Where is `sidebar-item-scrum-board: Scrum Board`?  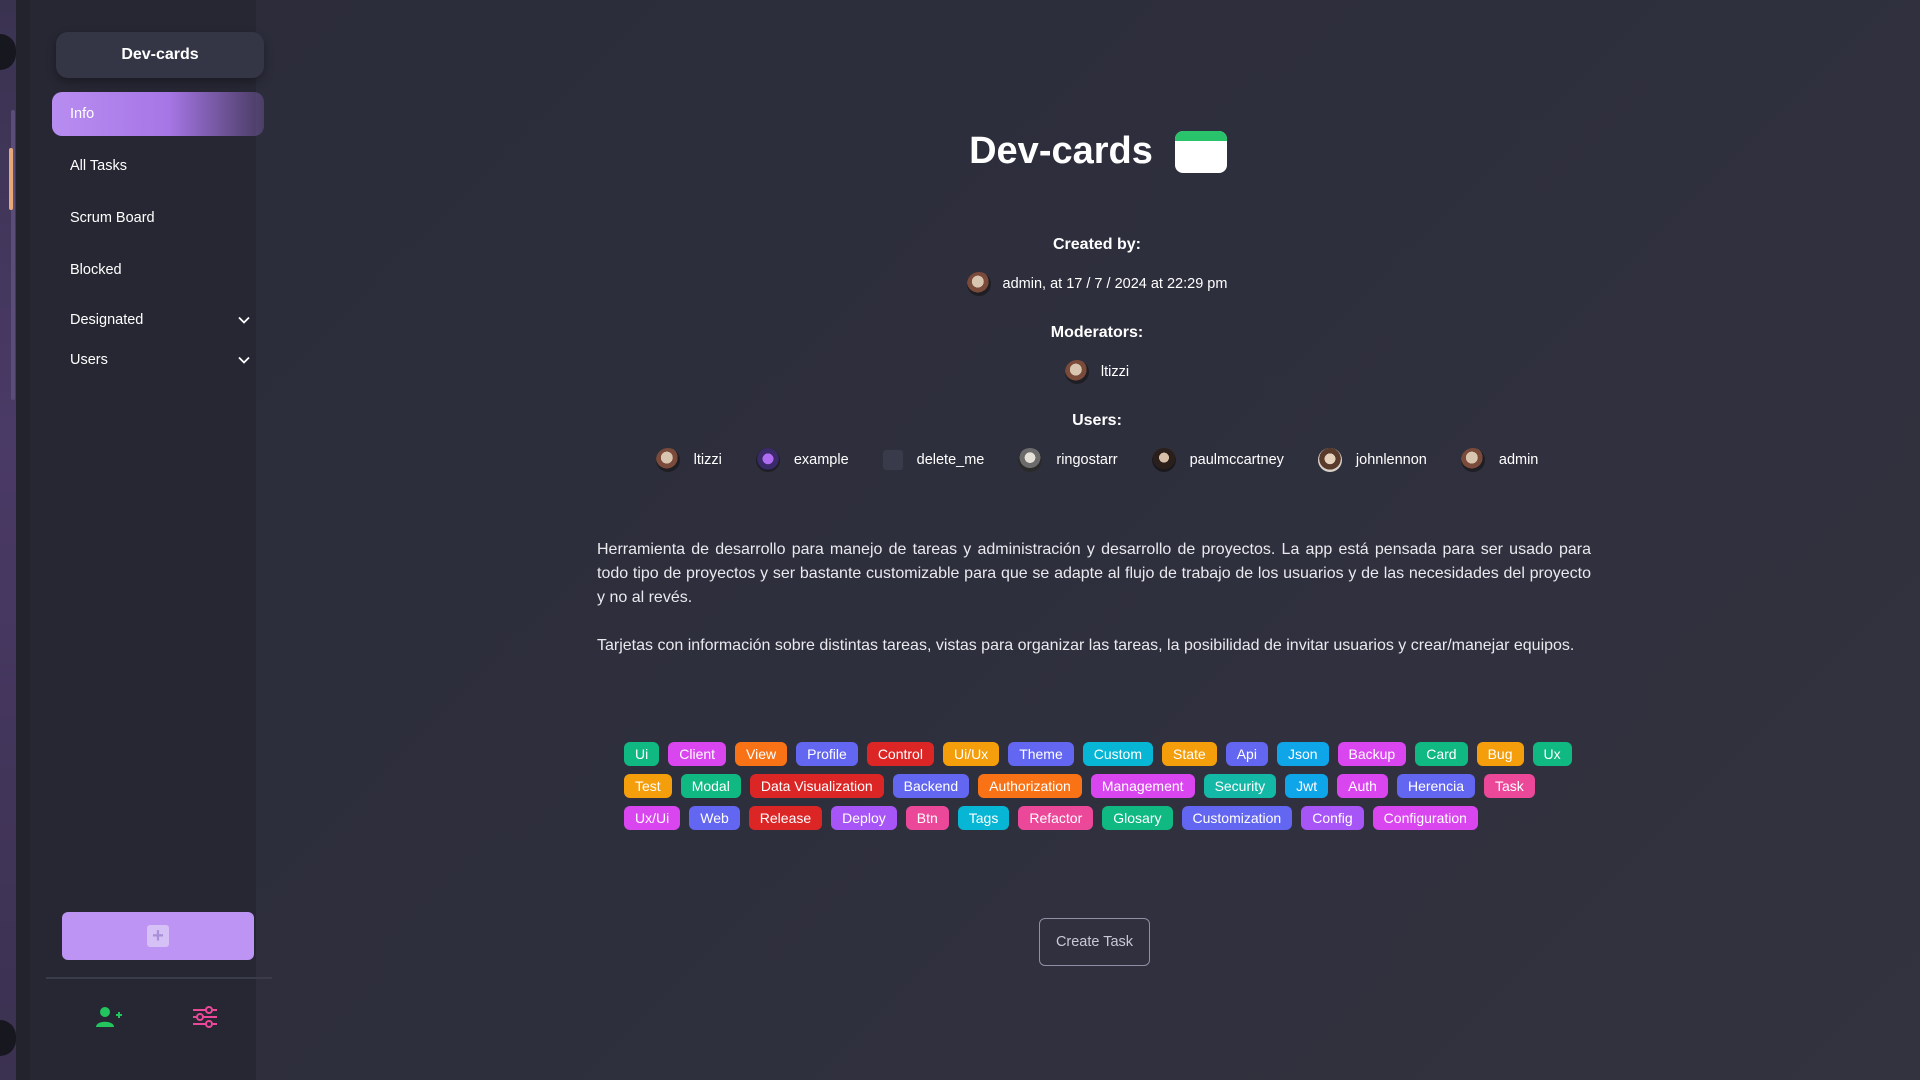
sidebar-item-scrum-board: Scrum Board is located at coordinates (158, 218).